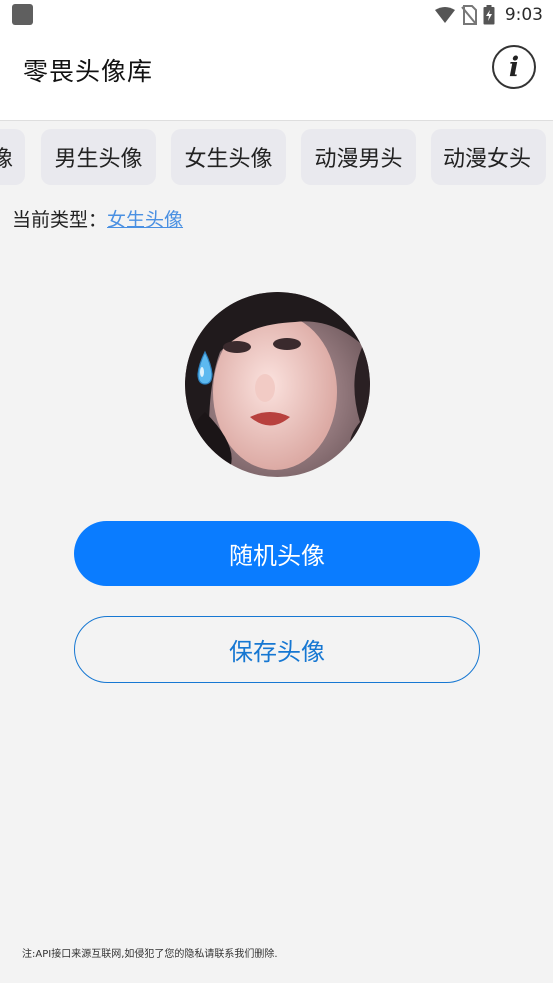 This screenshot has height=983, width=553. What do you see at coordinates (98, 157) in the screenshot?
I see `tab-male-avatar: 男生头像` at bounding box center [98, 157].